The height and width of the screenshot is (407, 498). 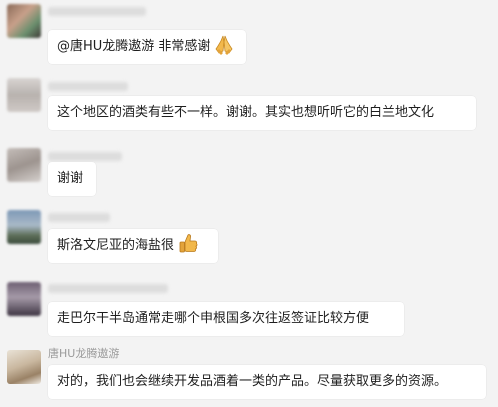 I want to click on message-row: 唐HU龙腾遨游 对的，我们也会继续开发品酒着一类的产品。尽量获取更多的资源。, so click(x=249, y=376).